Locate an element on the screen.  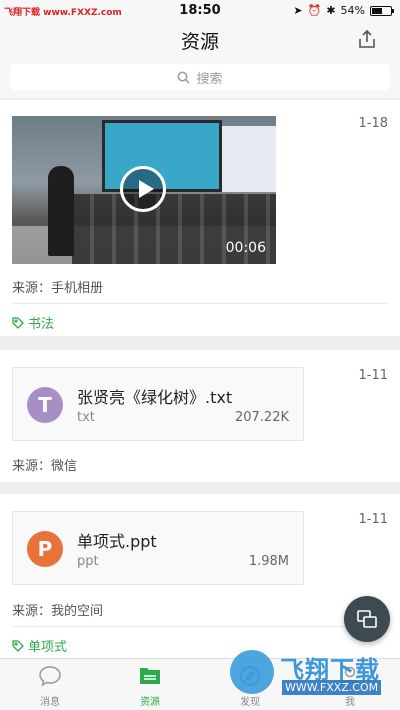
switch-view-button is located at coordinates (367, 619).